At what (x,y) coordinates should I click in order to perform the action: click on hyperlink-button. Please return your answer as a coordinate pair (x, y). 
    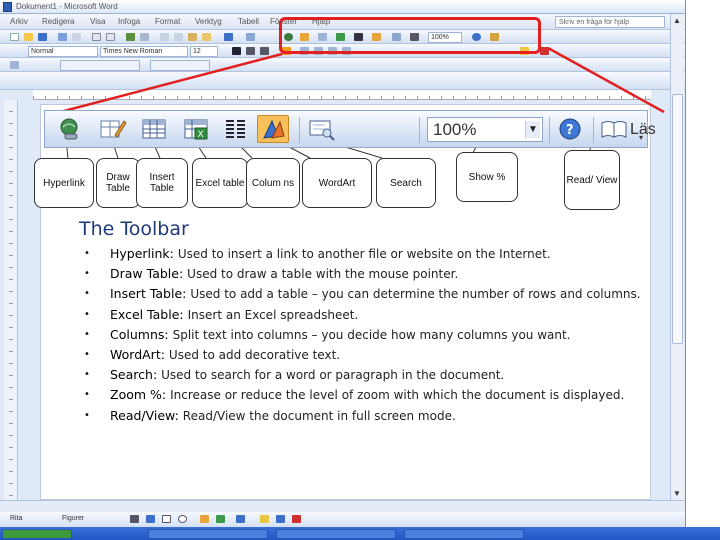
    Looking at the image, I should click on (70, 129).